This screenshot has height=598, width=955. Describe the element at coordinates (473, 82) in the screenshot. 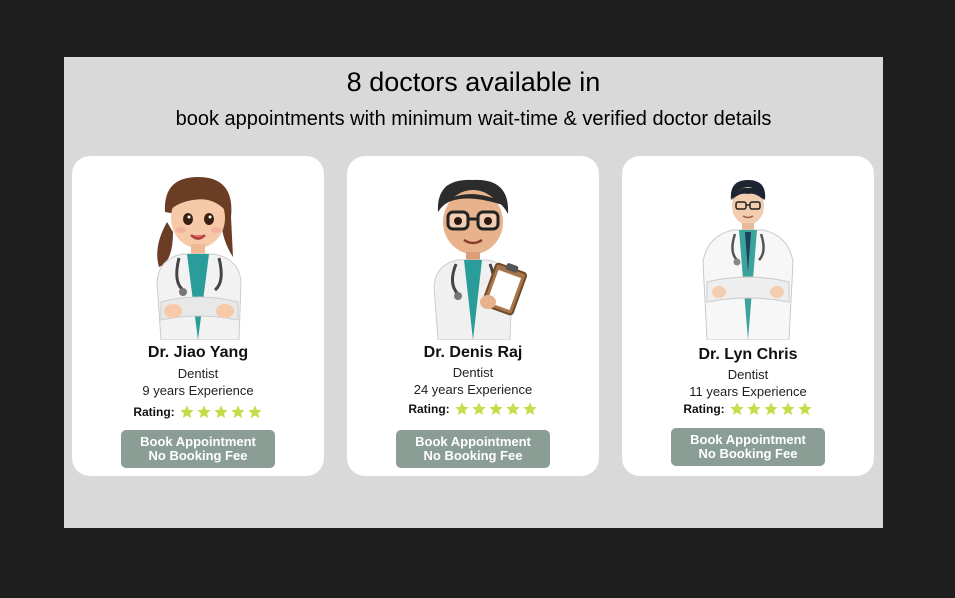

I see `page-title: 8 doctors available in` at that location.